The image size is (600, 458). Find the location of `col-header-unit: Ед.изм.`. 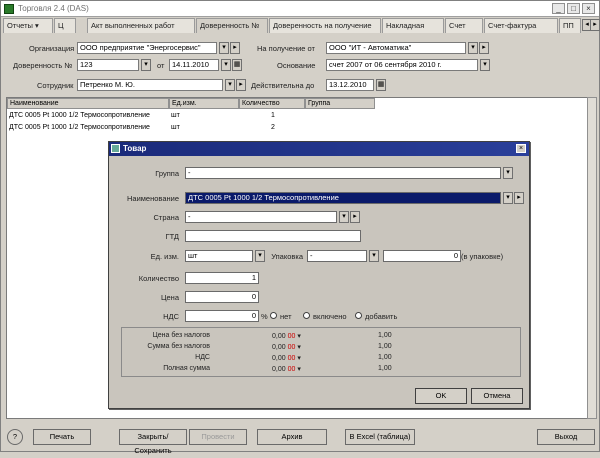

col-header-unit: Ед.изм. is located at coordinates (204, 103).